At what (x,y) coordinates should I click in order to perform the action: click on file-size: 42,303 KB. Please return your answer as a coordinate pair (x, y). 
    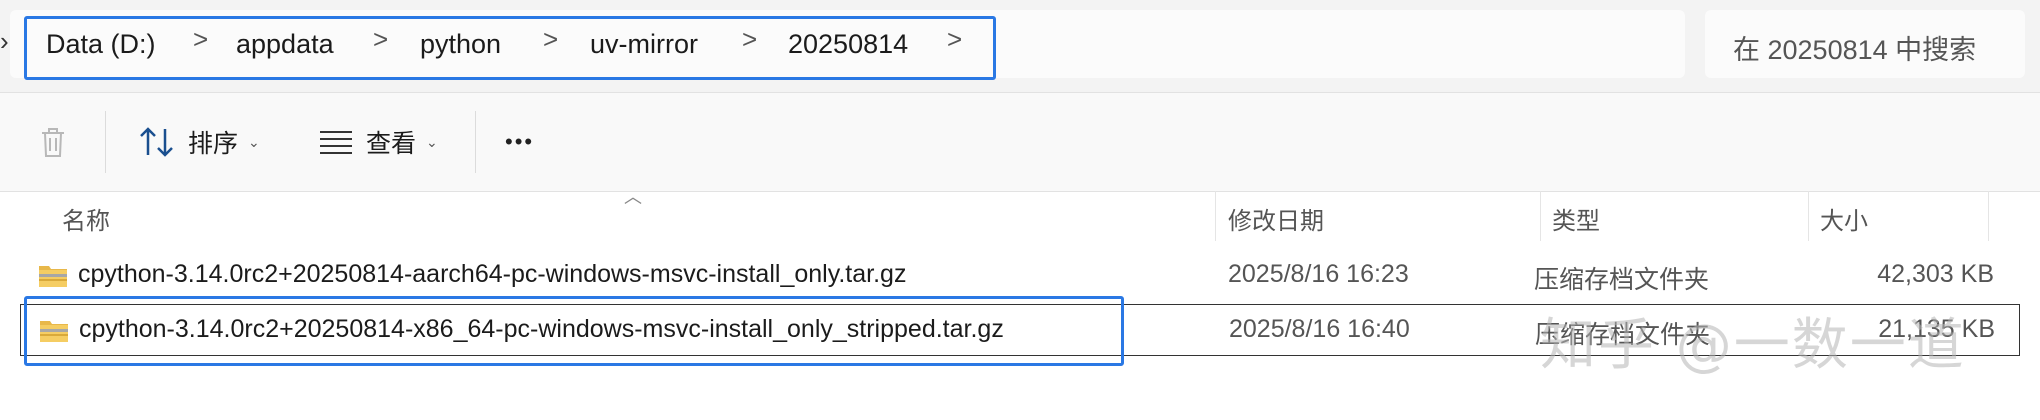
    Looking at the image, I should click on (1935, 274).